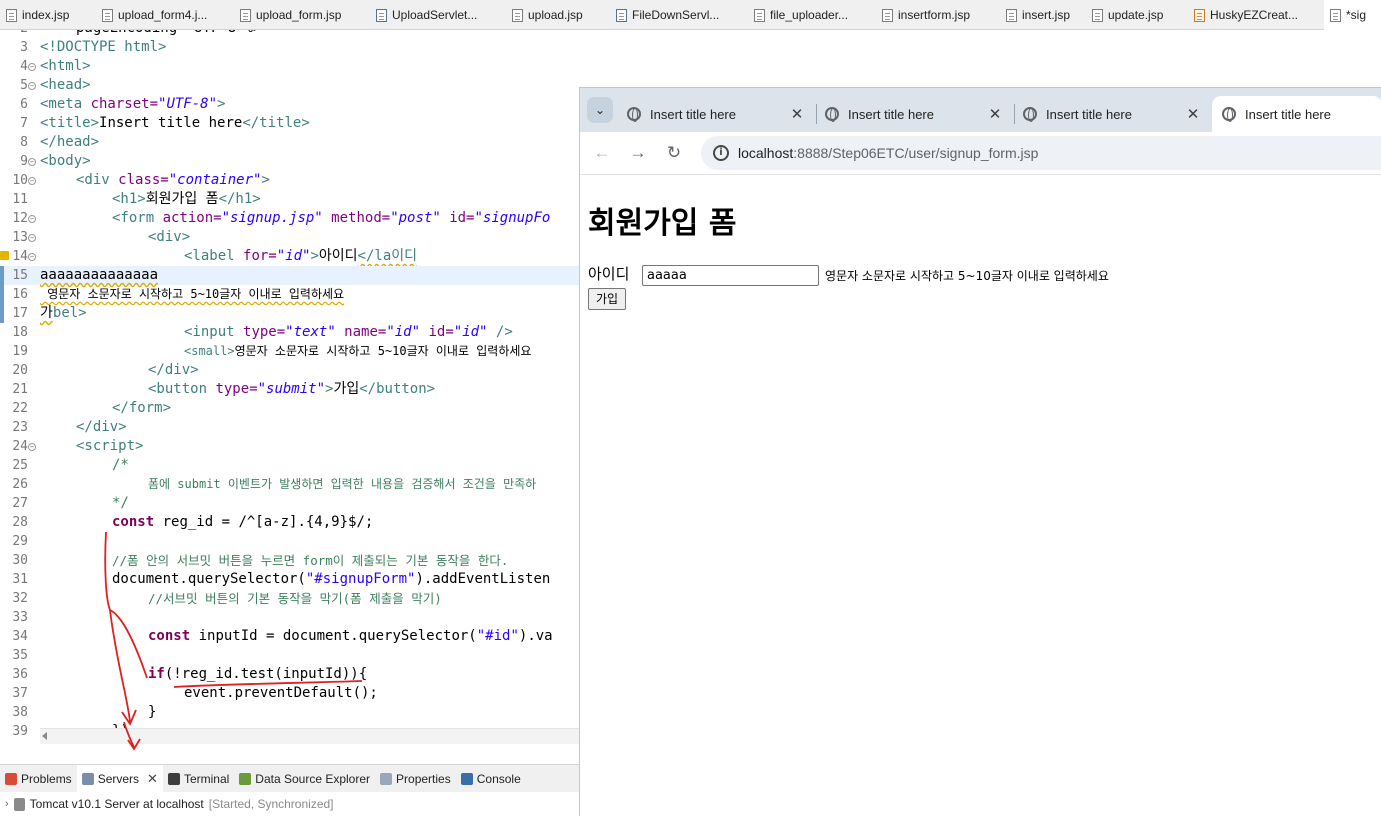 The height and width of the screenshot is (816, 1381). What do you see at coordinates (1296, 114) in the screenshot?
I see `browser-tab-active: Insert title here` at bounding box center [1296, 114].